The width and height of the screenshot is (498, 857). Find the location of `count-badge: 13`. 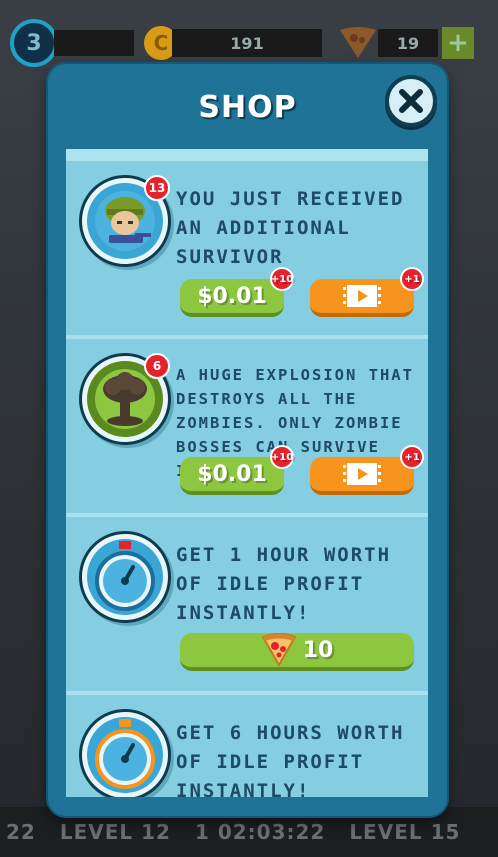

count-badge: 13 is located at coordinates (157, 188).